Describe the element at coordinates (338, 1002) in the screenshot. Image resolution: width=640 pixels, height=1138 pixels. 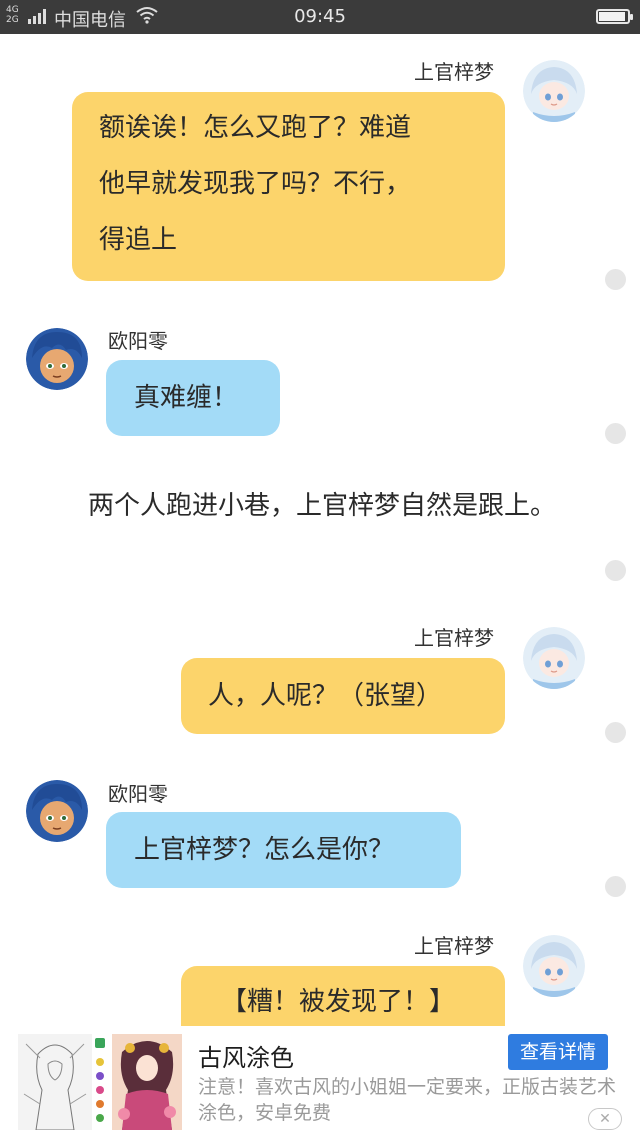
I see `message-line: 【糟！被发现了！】` at that location.